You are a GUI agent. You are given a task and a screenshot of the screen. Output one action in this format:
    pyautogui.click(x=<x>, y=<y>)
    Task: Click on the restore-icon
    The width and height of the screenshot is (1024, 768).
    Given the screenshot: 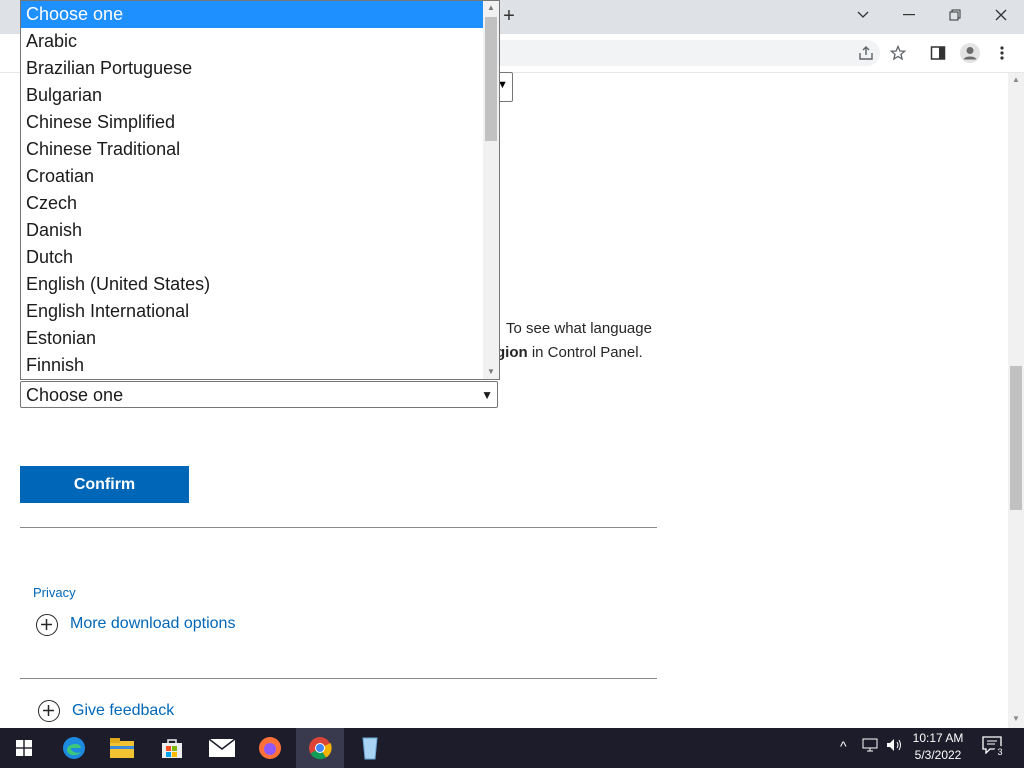 What is the action you would take?
    pyautogui.click(x=955, y=15)
    